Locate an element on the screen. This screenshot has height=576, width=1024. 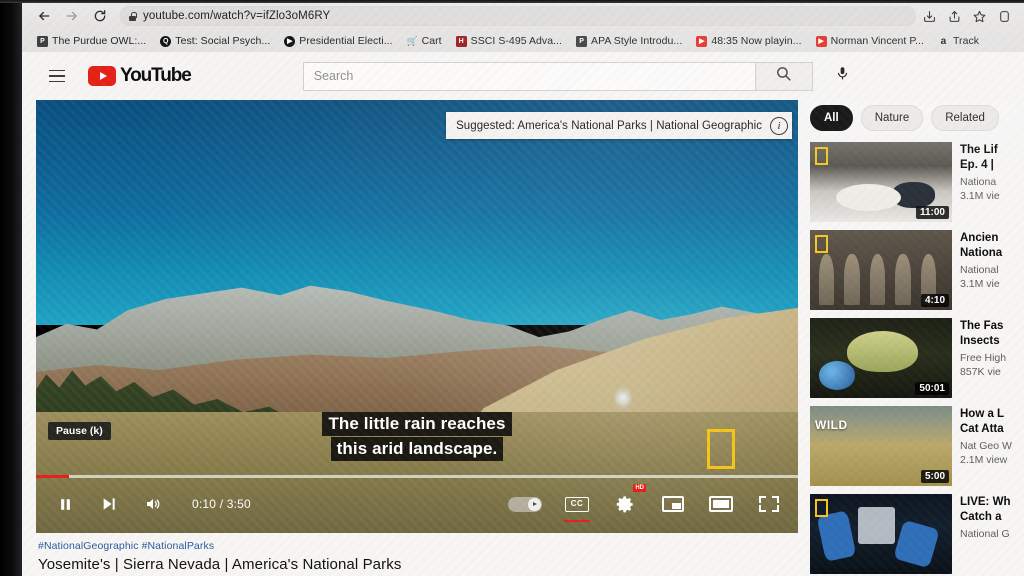
video-title-line-1: The Lif is located at coordinates (979, 150).